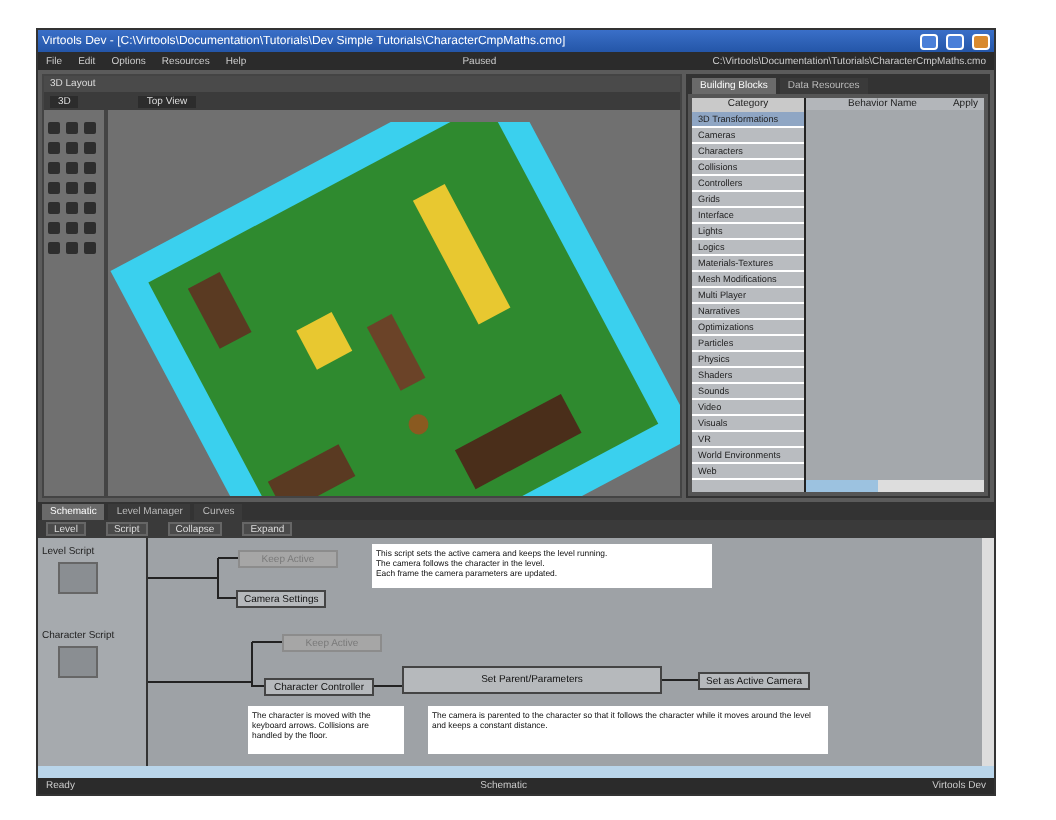  I want to click on close-button, so click(981, 41).